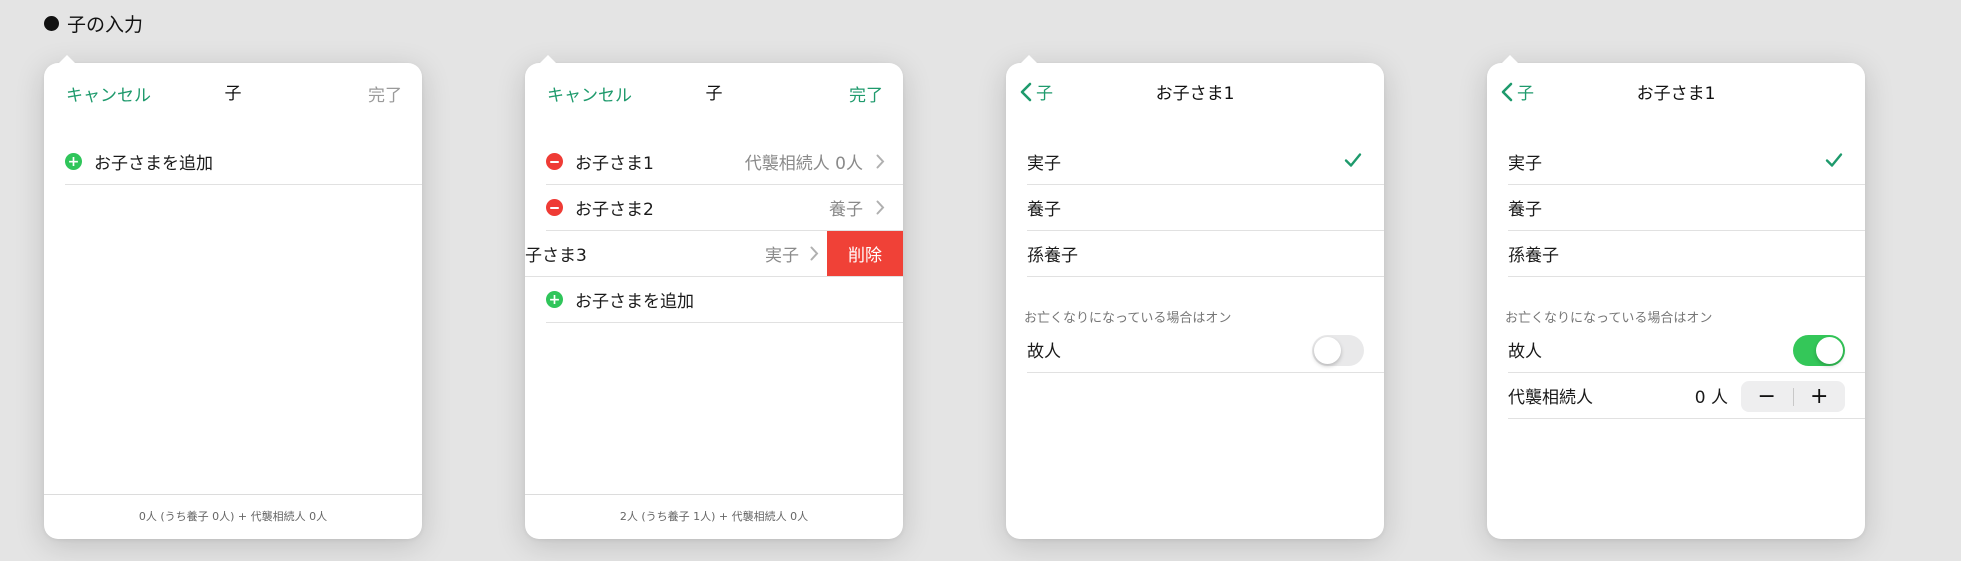  Describe the element at coordinates (233, 516) in the screenshot. I see `summary-footer: 0人 (うち養子 0人) + 代襲相続人 0人` at that location.